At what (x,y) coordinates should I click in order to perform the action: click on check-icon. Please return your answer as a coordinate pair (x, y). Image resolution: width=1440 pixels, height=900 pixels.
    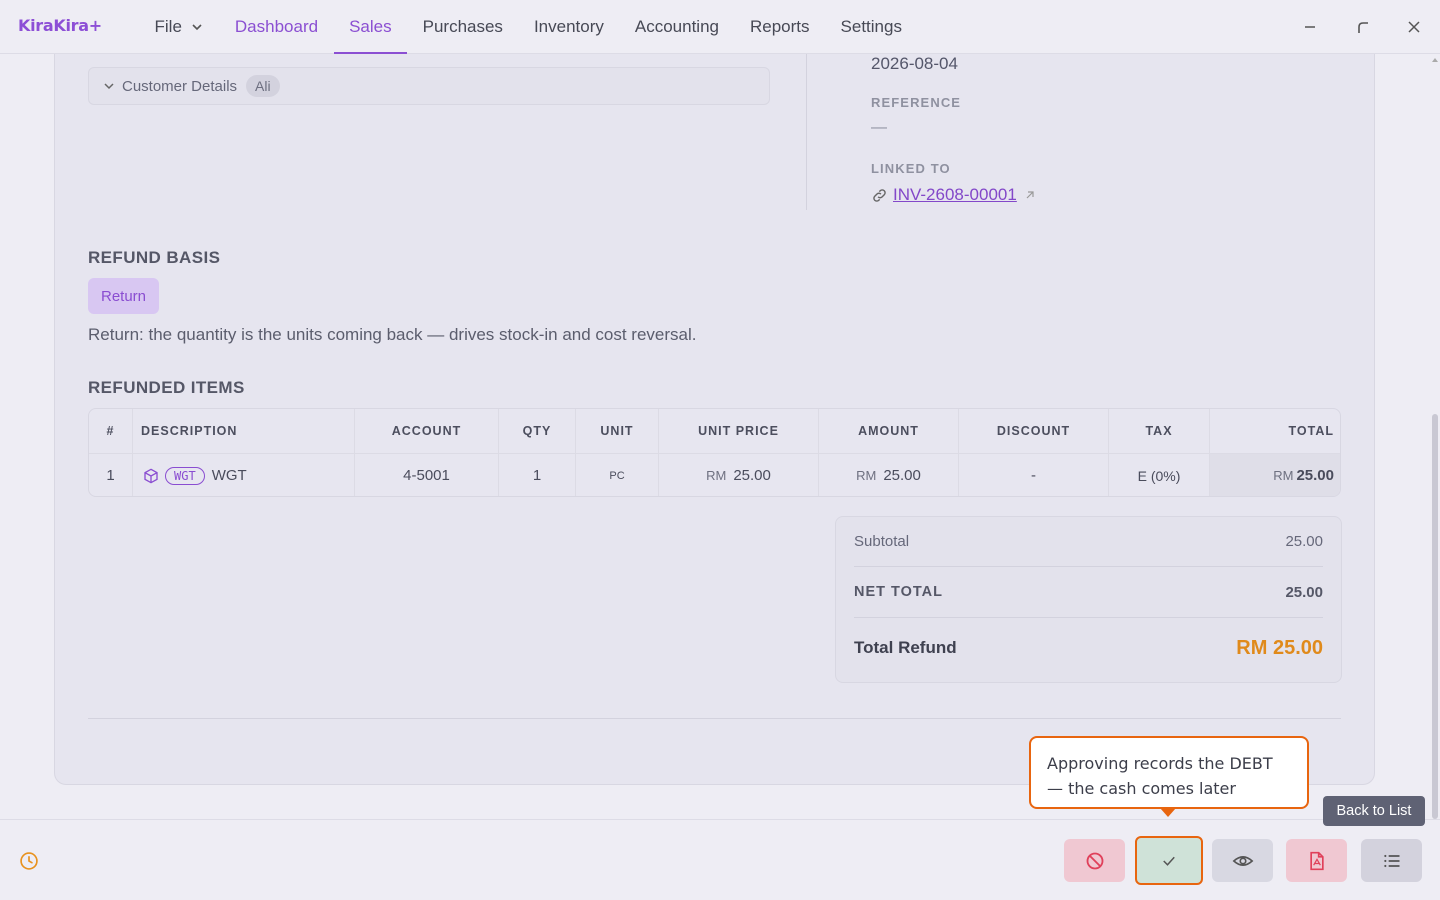
    Looking at the image, I should click on (1169, 861).